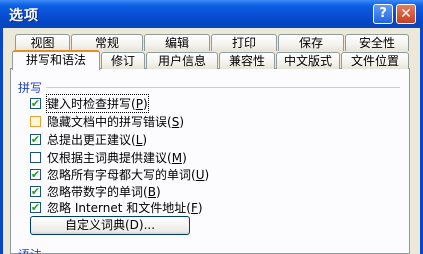  What do you see at coordinates (123, 60) in the screenshot?
I see `tab-track-changes: 修订` at bounding box center [123, 60].